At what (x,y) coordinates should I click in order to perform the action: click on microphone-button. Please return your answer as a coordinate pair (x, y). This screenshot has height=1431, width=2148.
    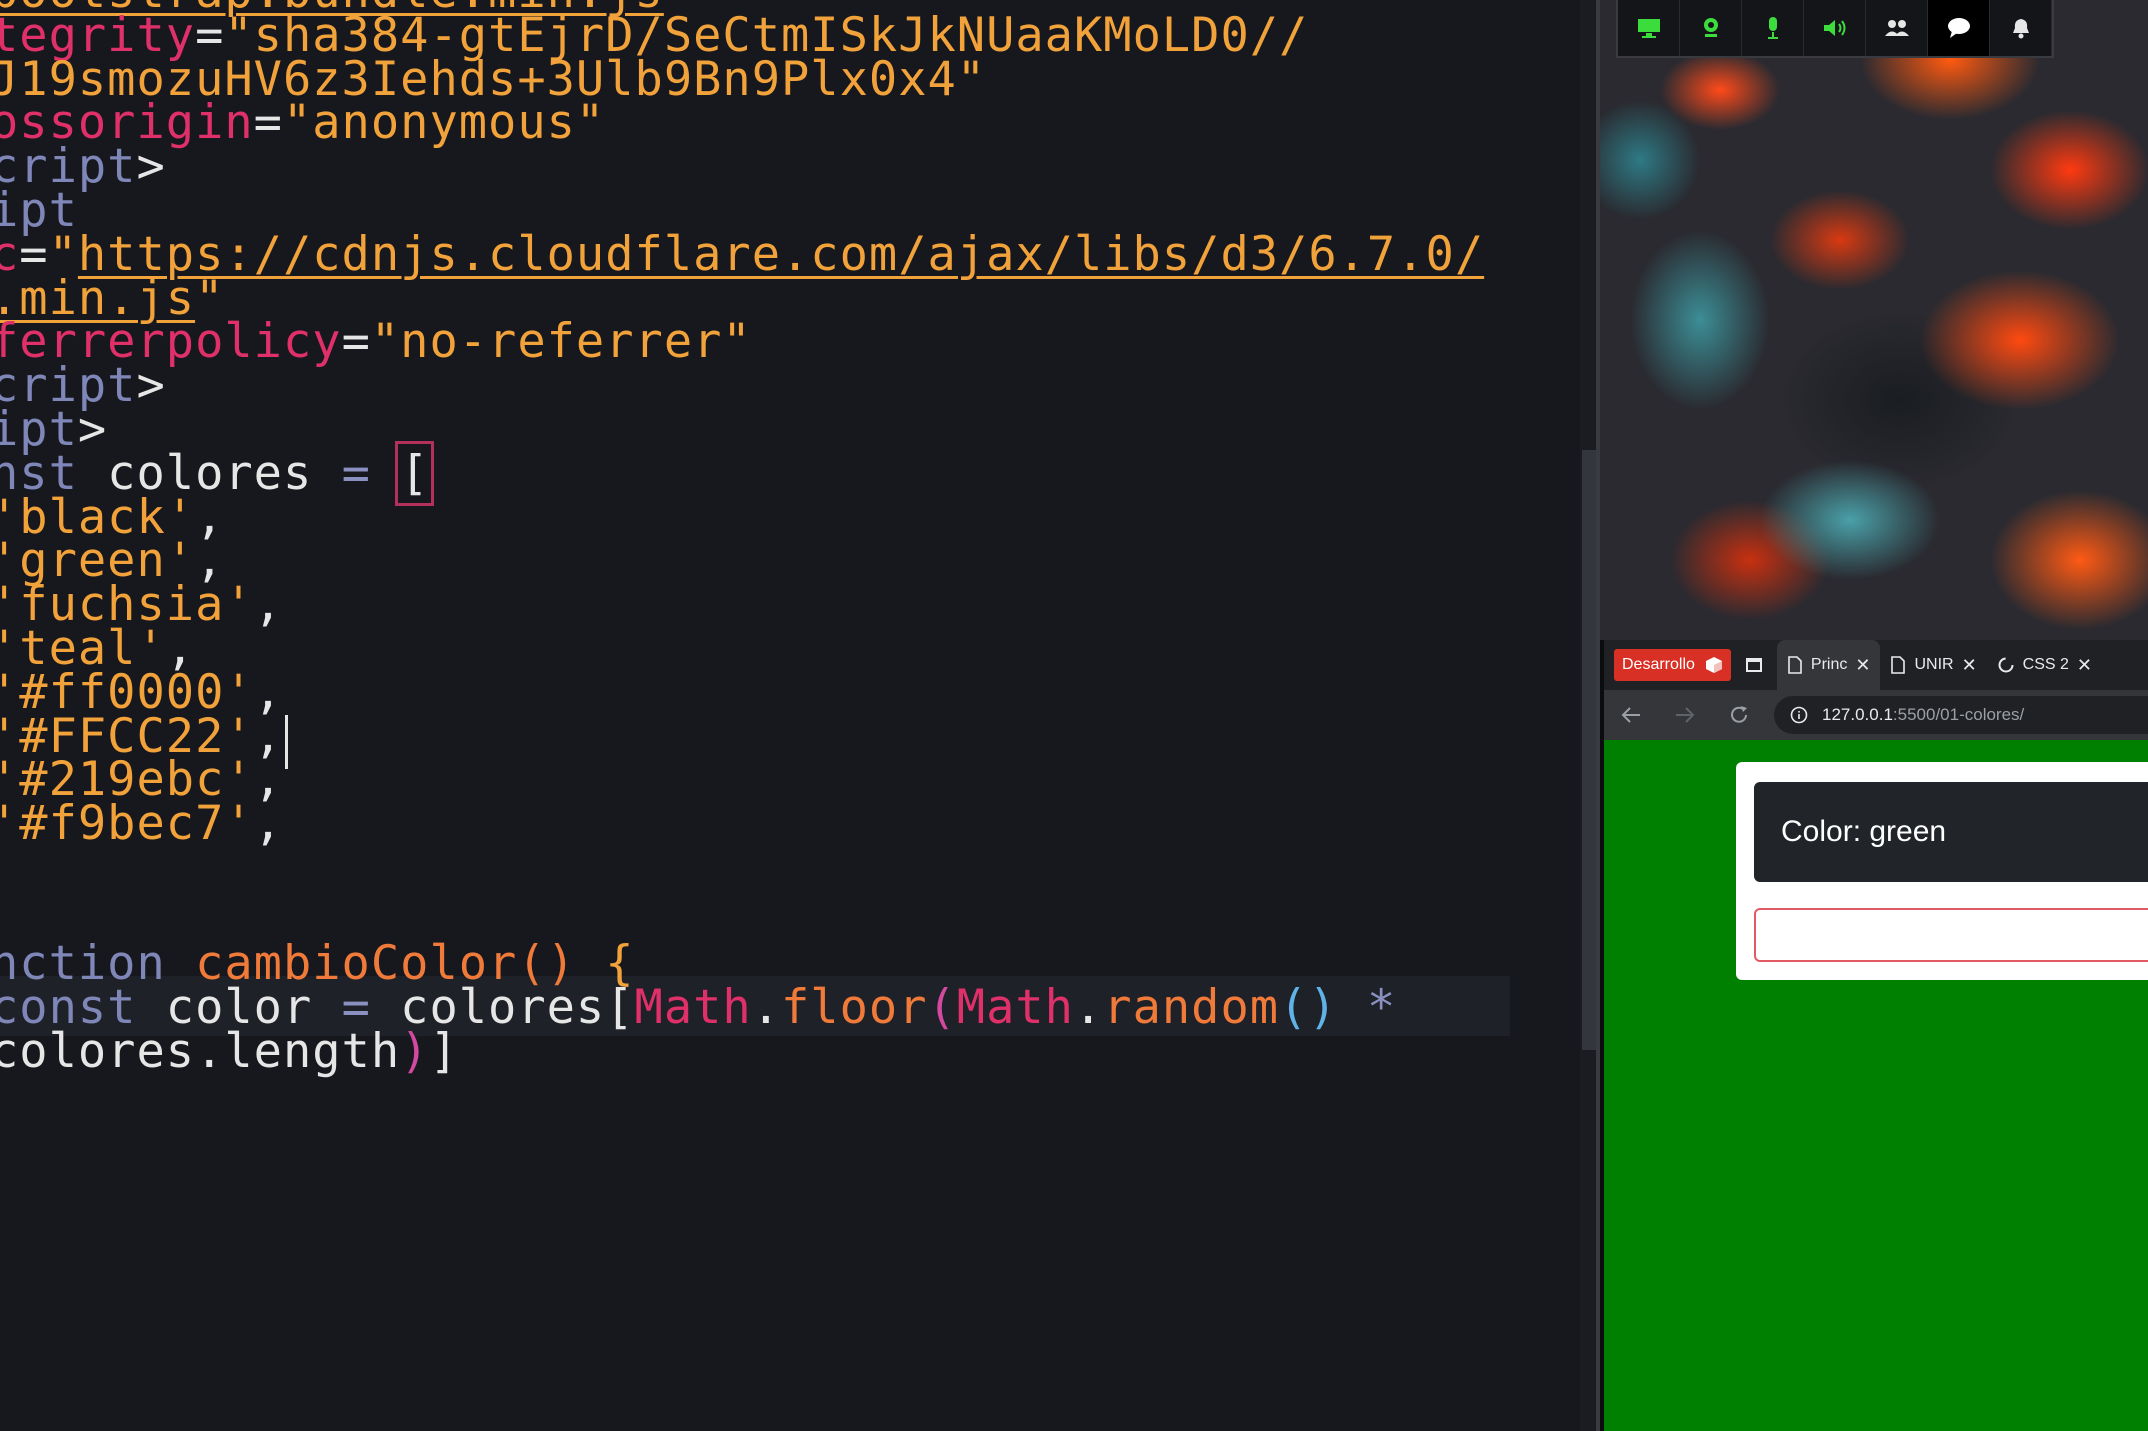
    Looking at the image, I should click on (1773, 28).